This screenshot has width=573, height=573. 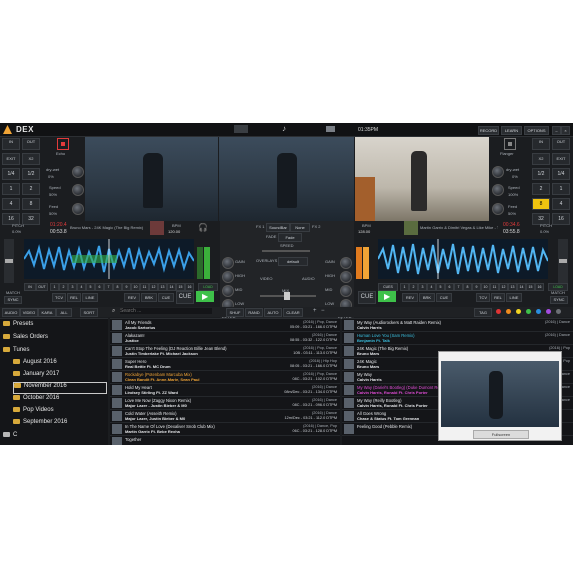 What do you see at coordinates (467, 287) in the screenshot?
I see `right-hotcue-8: 8` at bounding box center [467, 287].